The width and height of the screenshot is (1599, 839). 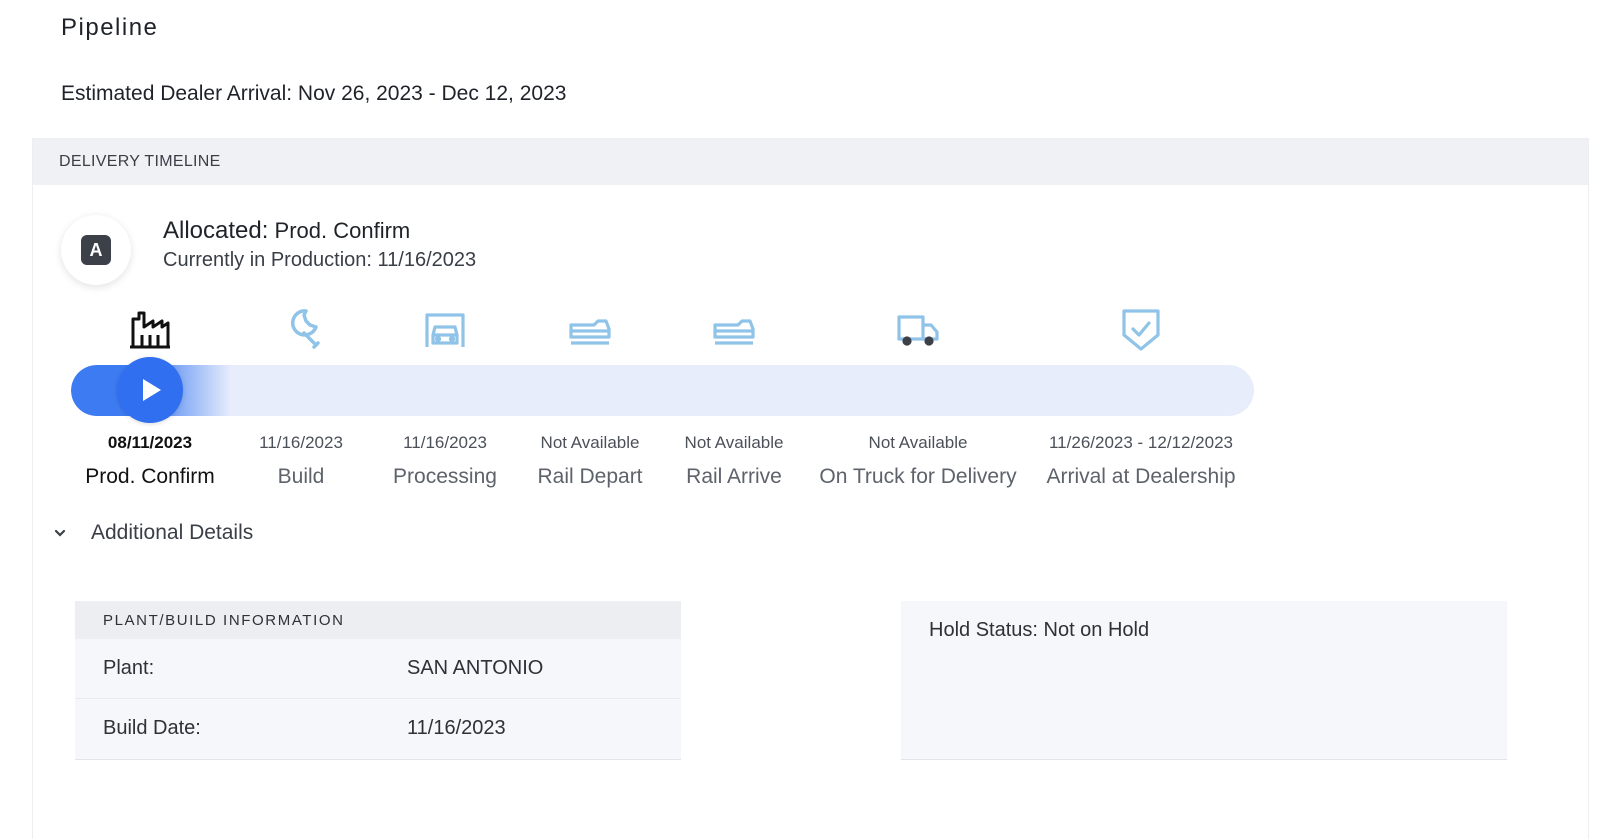 What do you see at coordinates (60, 533) in the screenshot?
I see `chevron-down-icon` at bounding box center [60, 533].